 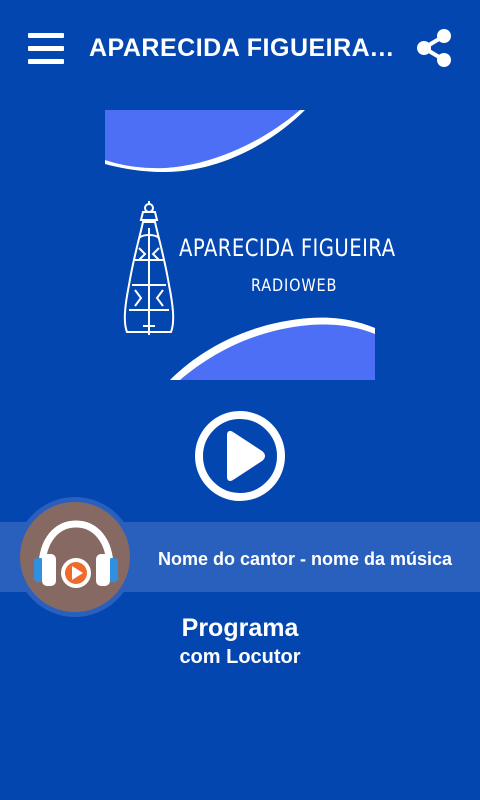 I want to click on headphones-icon, so click(x=76, y=557).